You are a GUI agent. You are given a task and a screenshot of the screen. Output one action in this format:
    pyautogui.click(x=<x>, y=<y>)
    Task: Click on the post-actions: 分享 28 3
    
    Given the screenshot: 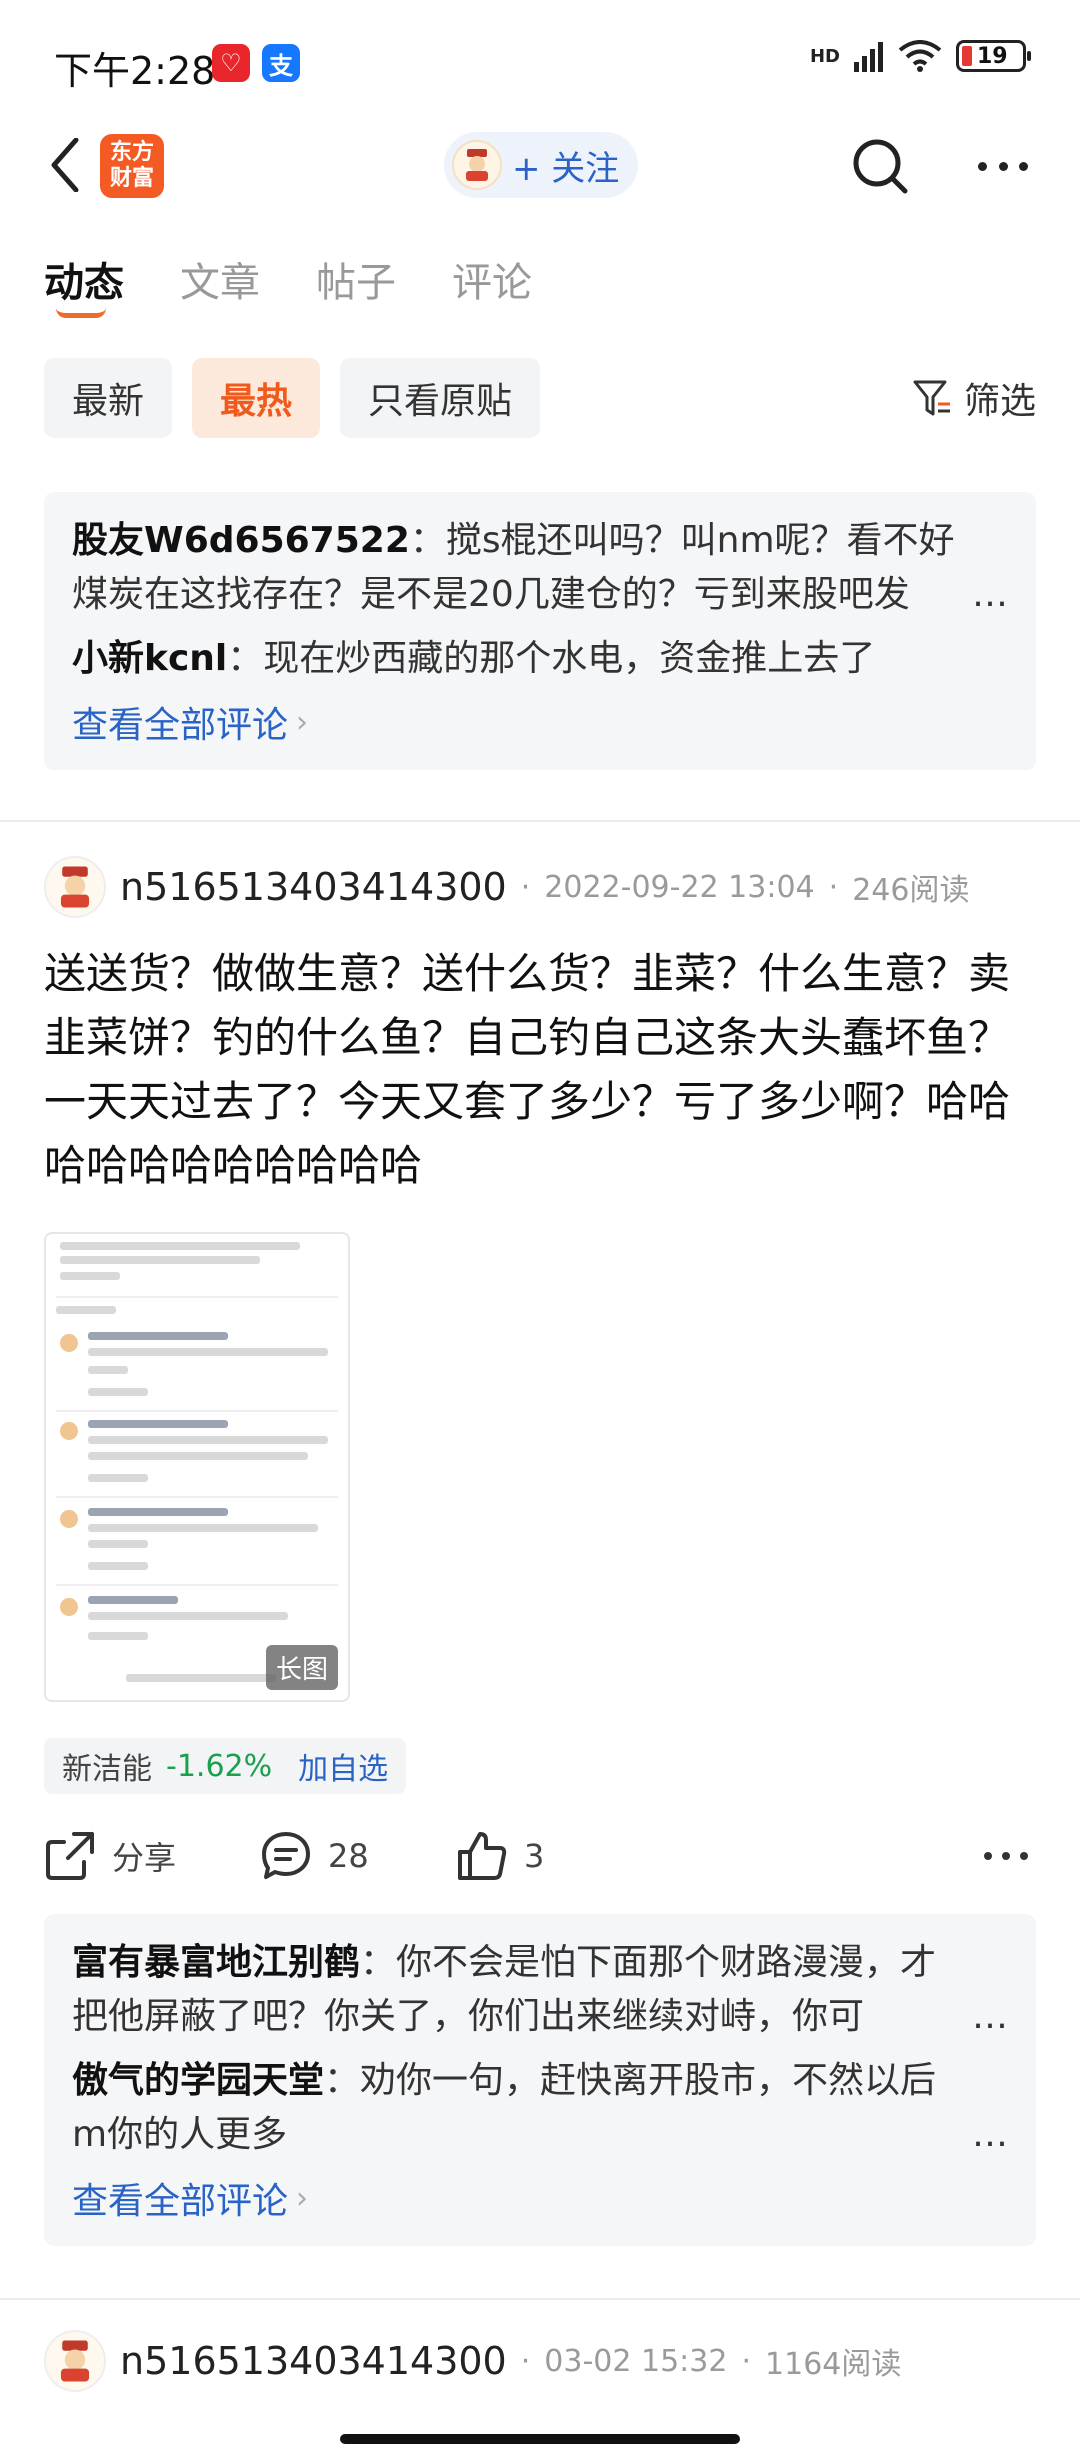 What is the action you would take?
    pyautogui.click(x=540, y=1856)
    